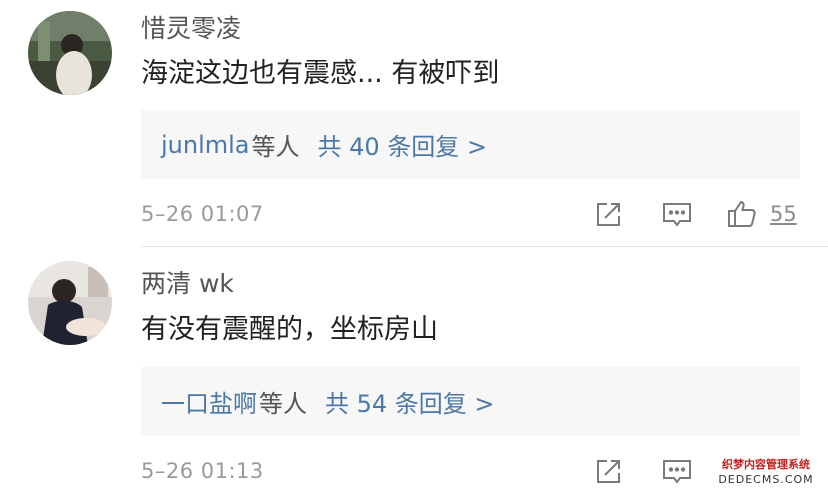  I want to click on username: 两清 wk, so click(187, 284).